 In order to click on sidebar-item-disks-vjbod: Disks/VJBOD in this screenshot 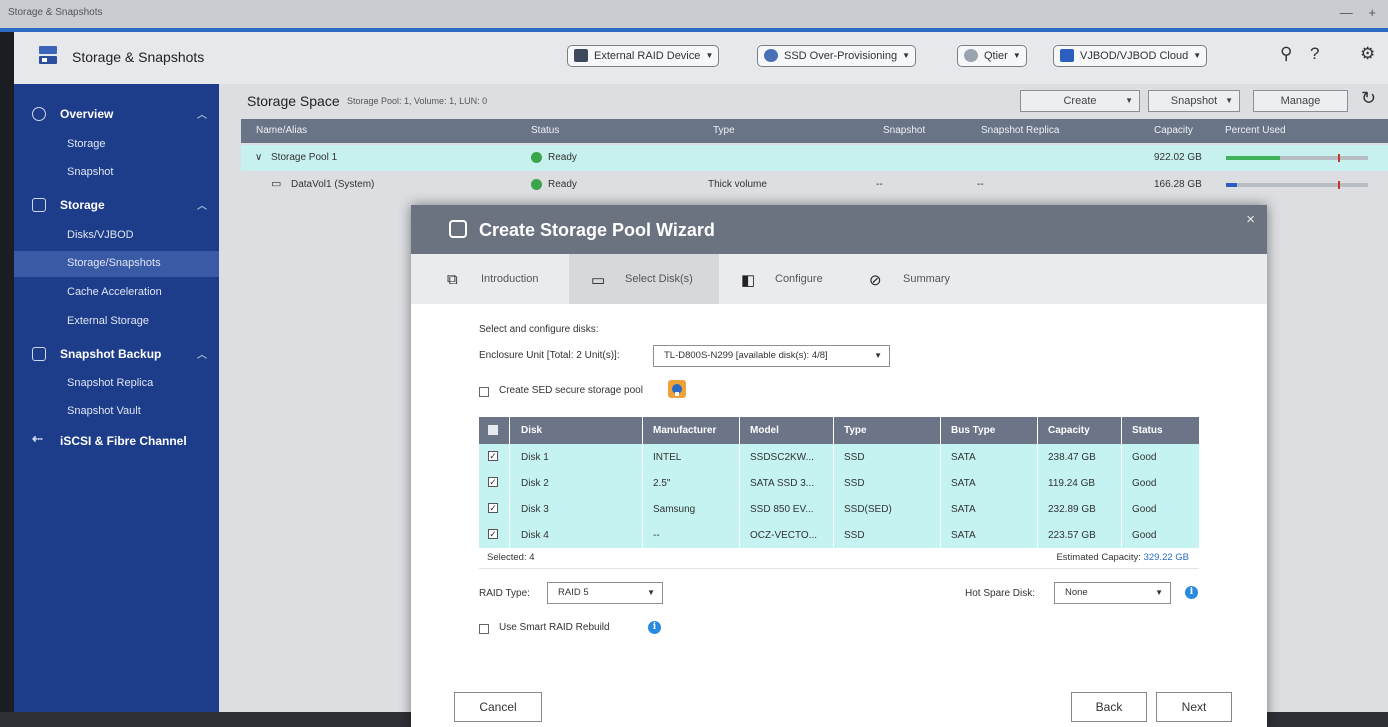, I will do `click(116, 236)`.